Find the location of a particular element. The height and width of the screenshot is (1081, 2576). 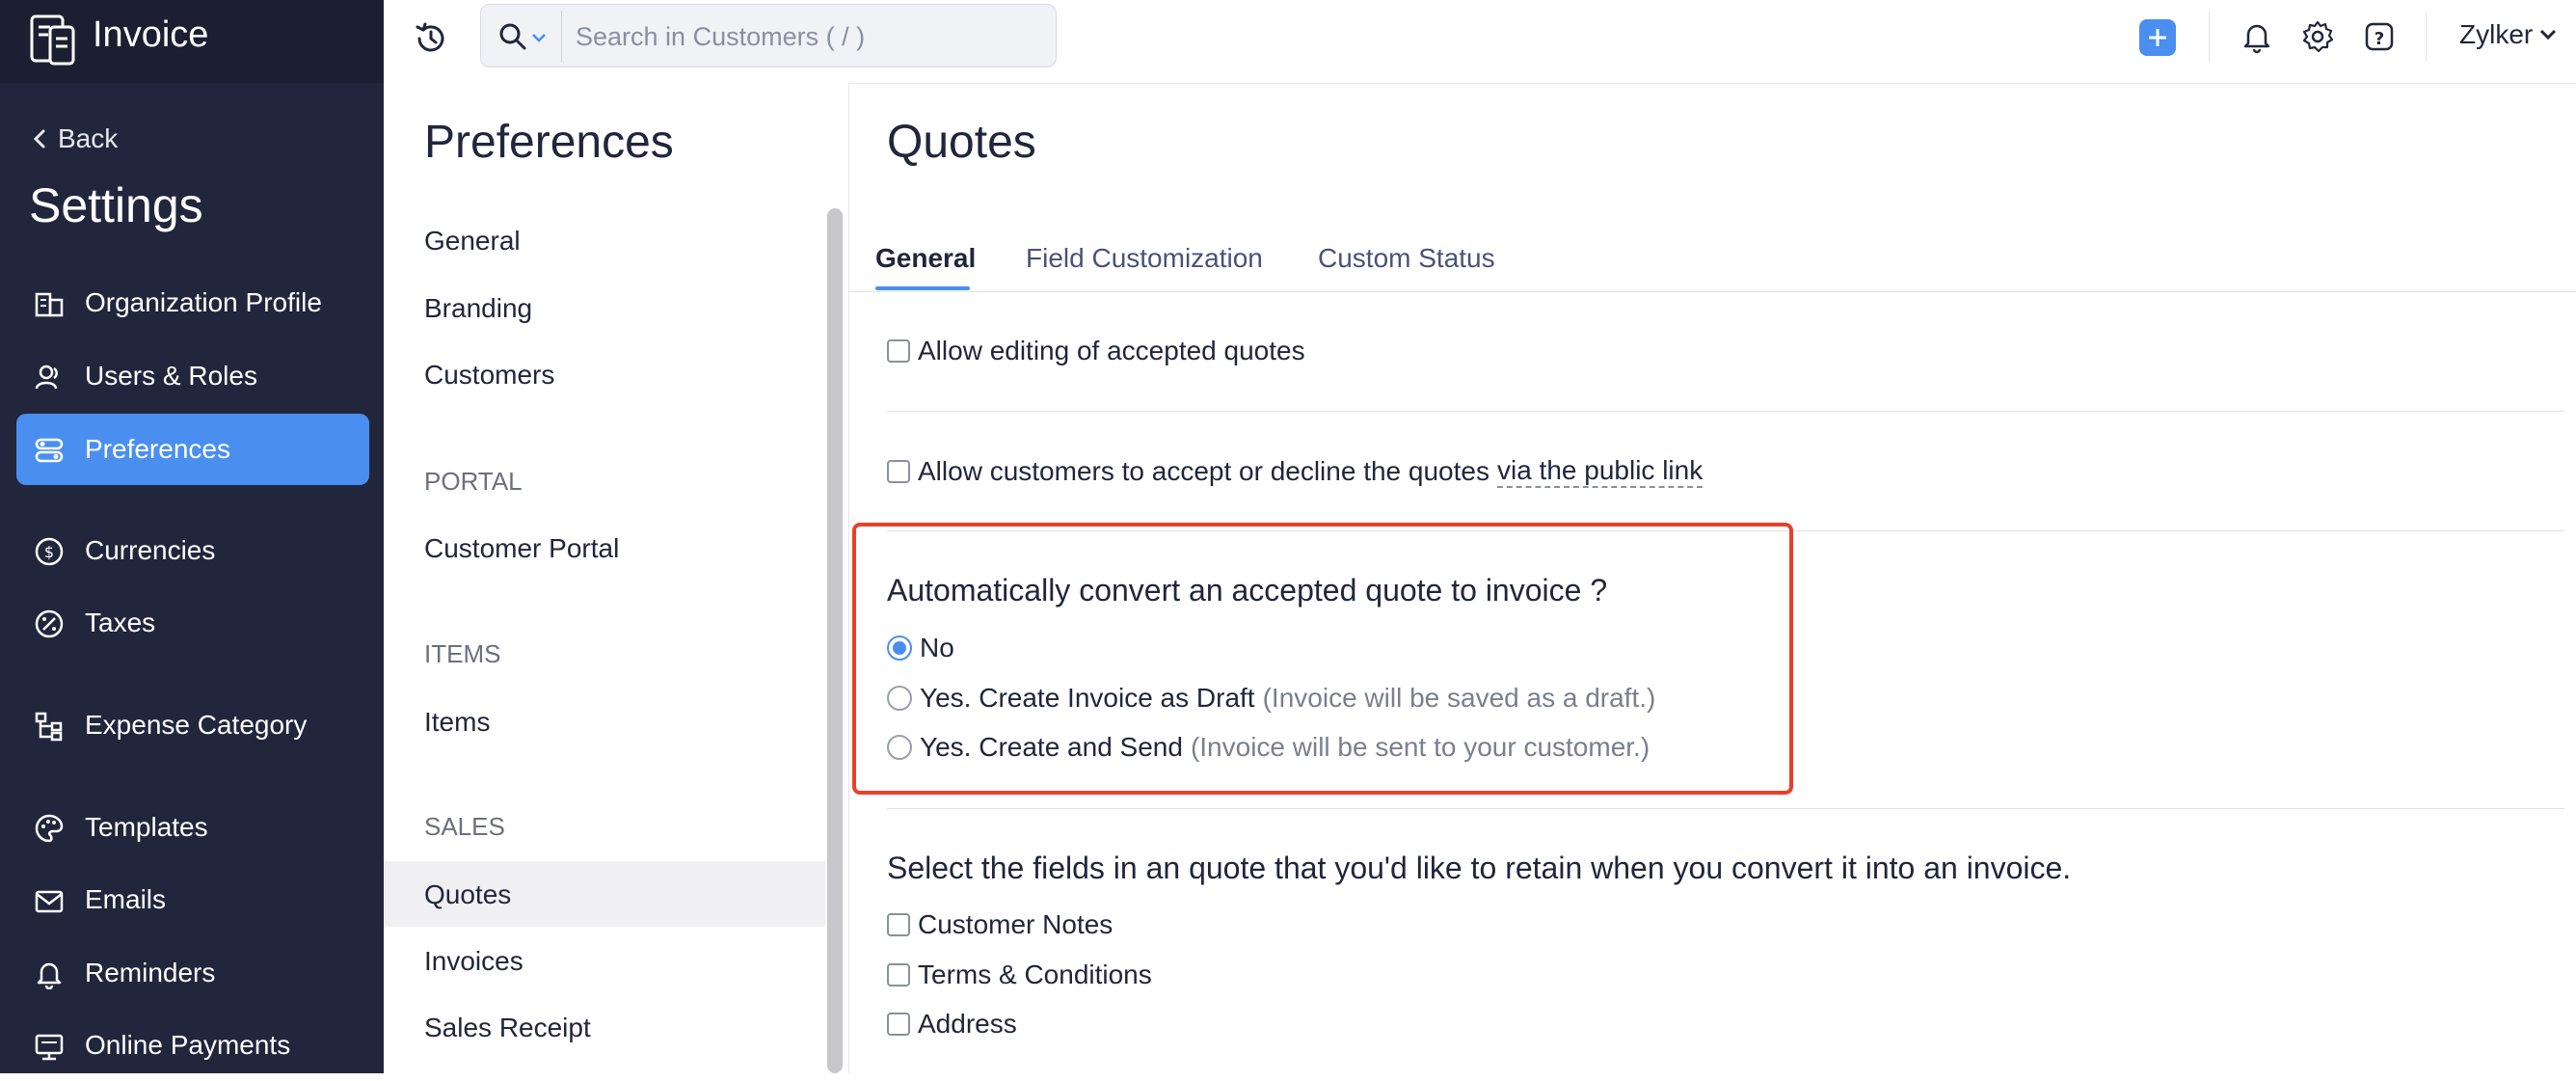

option-label: No is located at coordinates (937, 647).